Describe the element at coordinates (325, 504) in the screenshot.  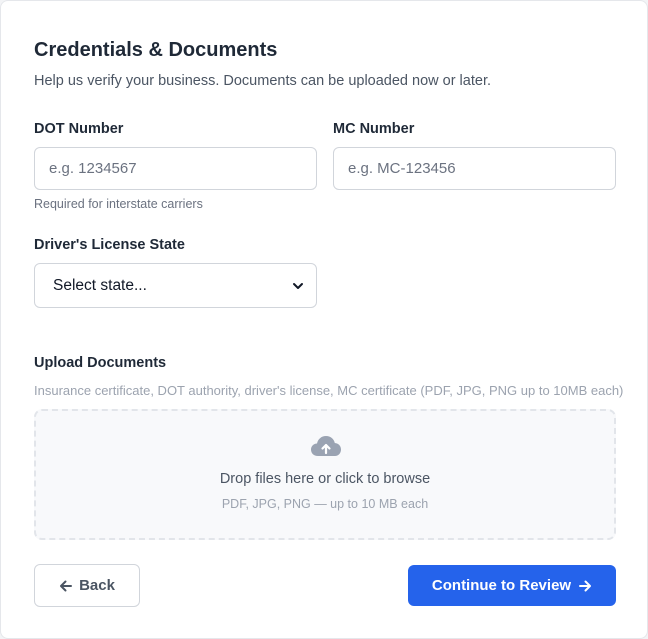
I see `dropzone-subtext: PDF, JPG, PNG — up to 10 MB each` at that location.